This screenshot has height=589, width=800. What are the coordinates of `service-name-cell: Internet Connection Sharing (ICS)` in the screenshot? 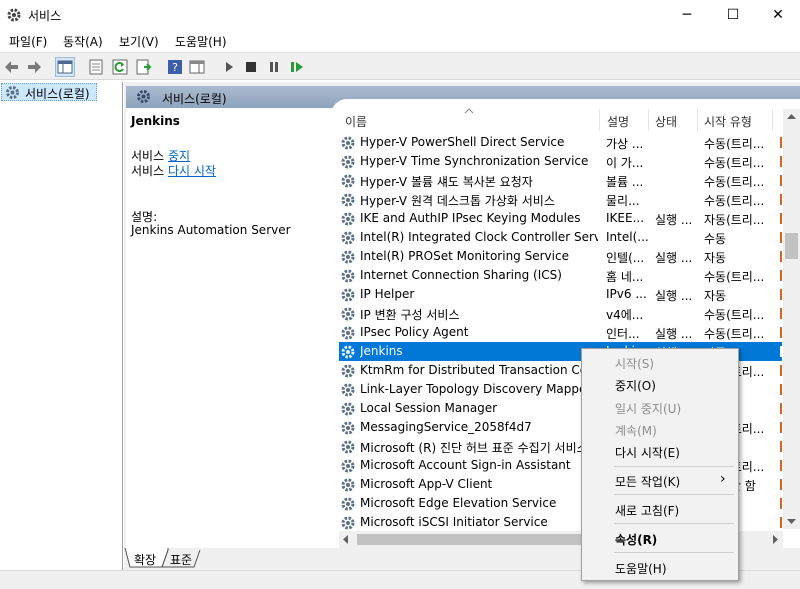 It's located at (461, 275).